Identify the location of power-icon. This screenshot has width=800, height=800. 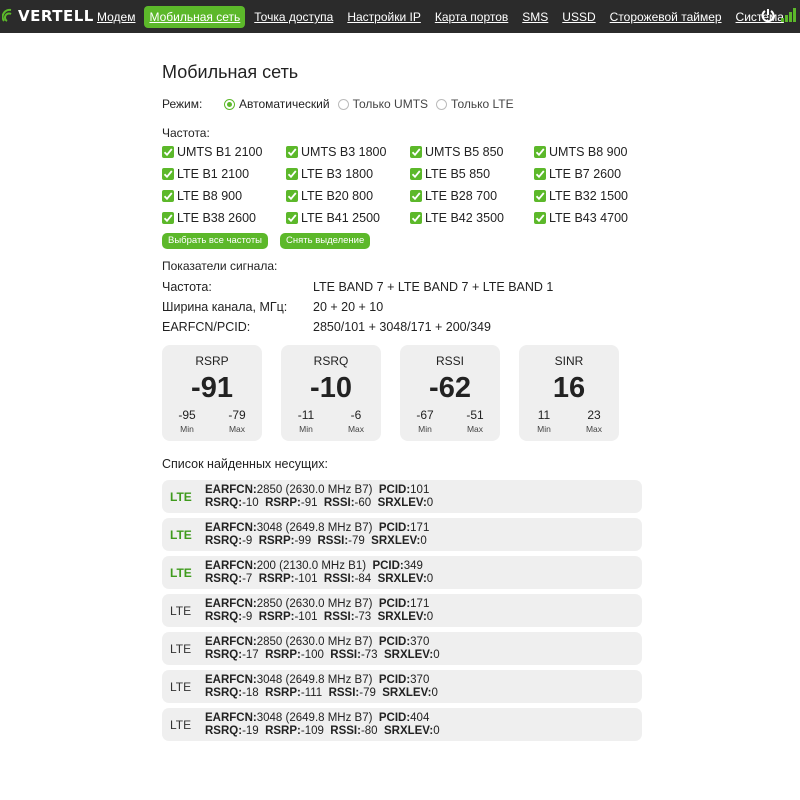
(768, 15).